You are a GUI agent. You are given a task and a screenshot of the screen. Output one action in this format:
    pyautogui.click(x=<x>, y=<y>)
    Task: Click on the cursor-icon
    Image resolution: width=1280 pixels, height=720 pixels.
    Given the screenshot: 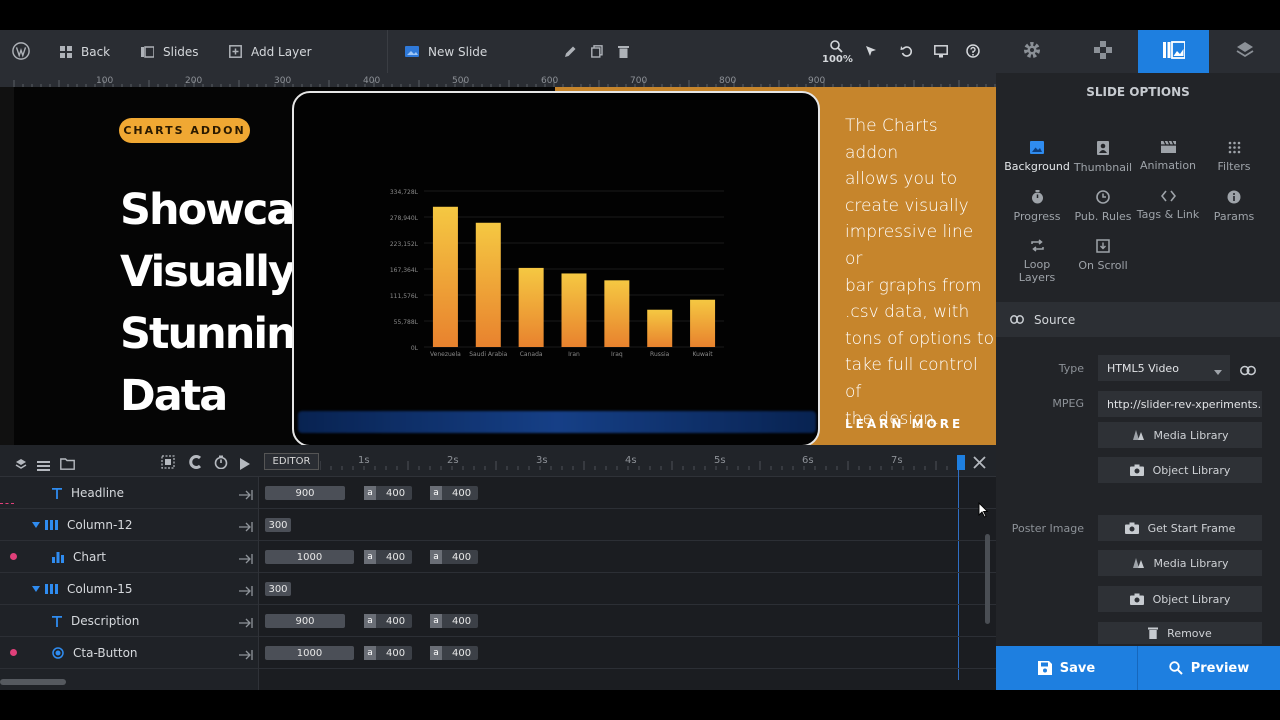 What is the action you would take?
    pyautogui.click(x=871, y=51)
    